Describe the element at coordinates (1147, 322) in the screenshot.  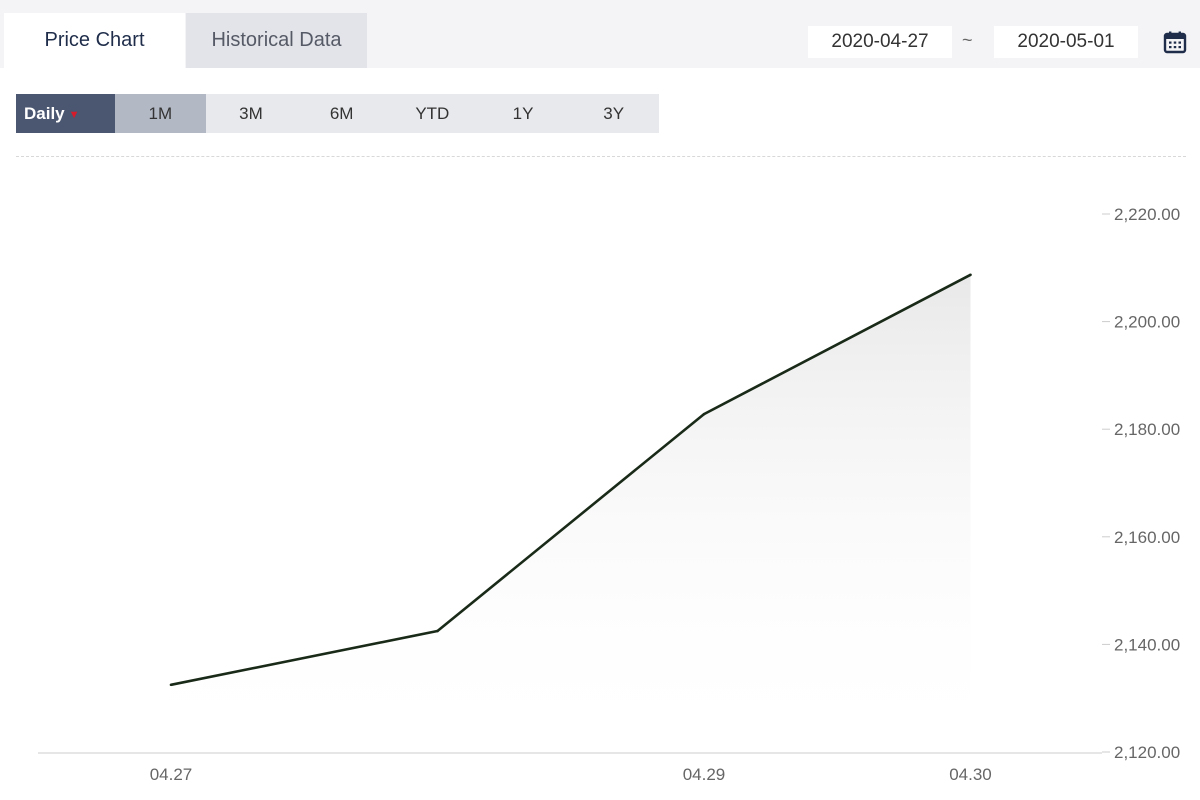
I see `y-tick-label: 2,200.00` at that location.